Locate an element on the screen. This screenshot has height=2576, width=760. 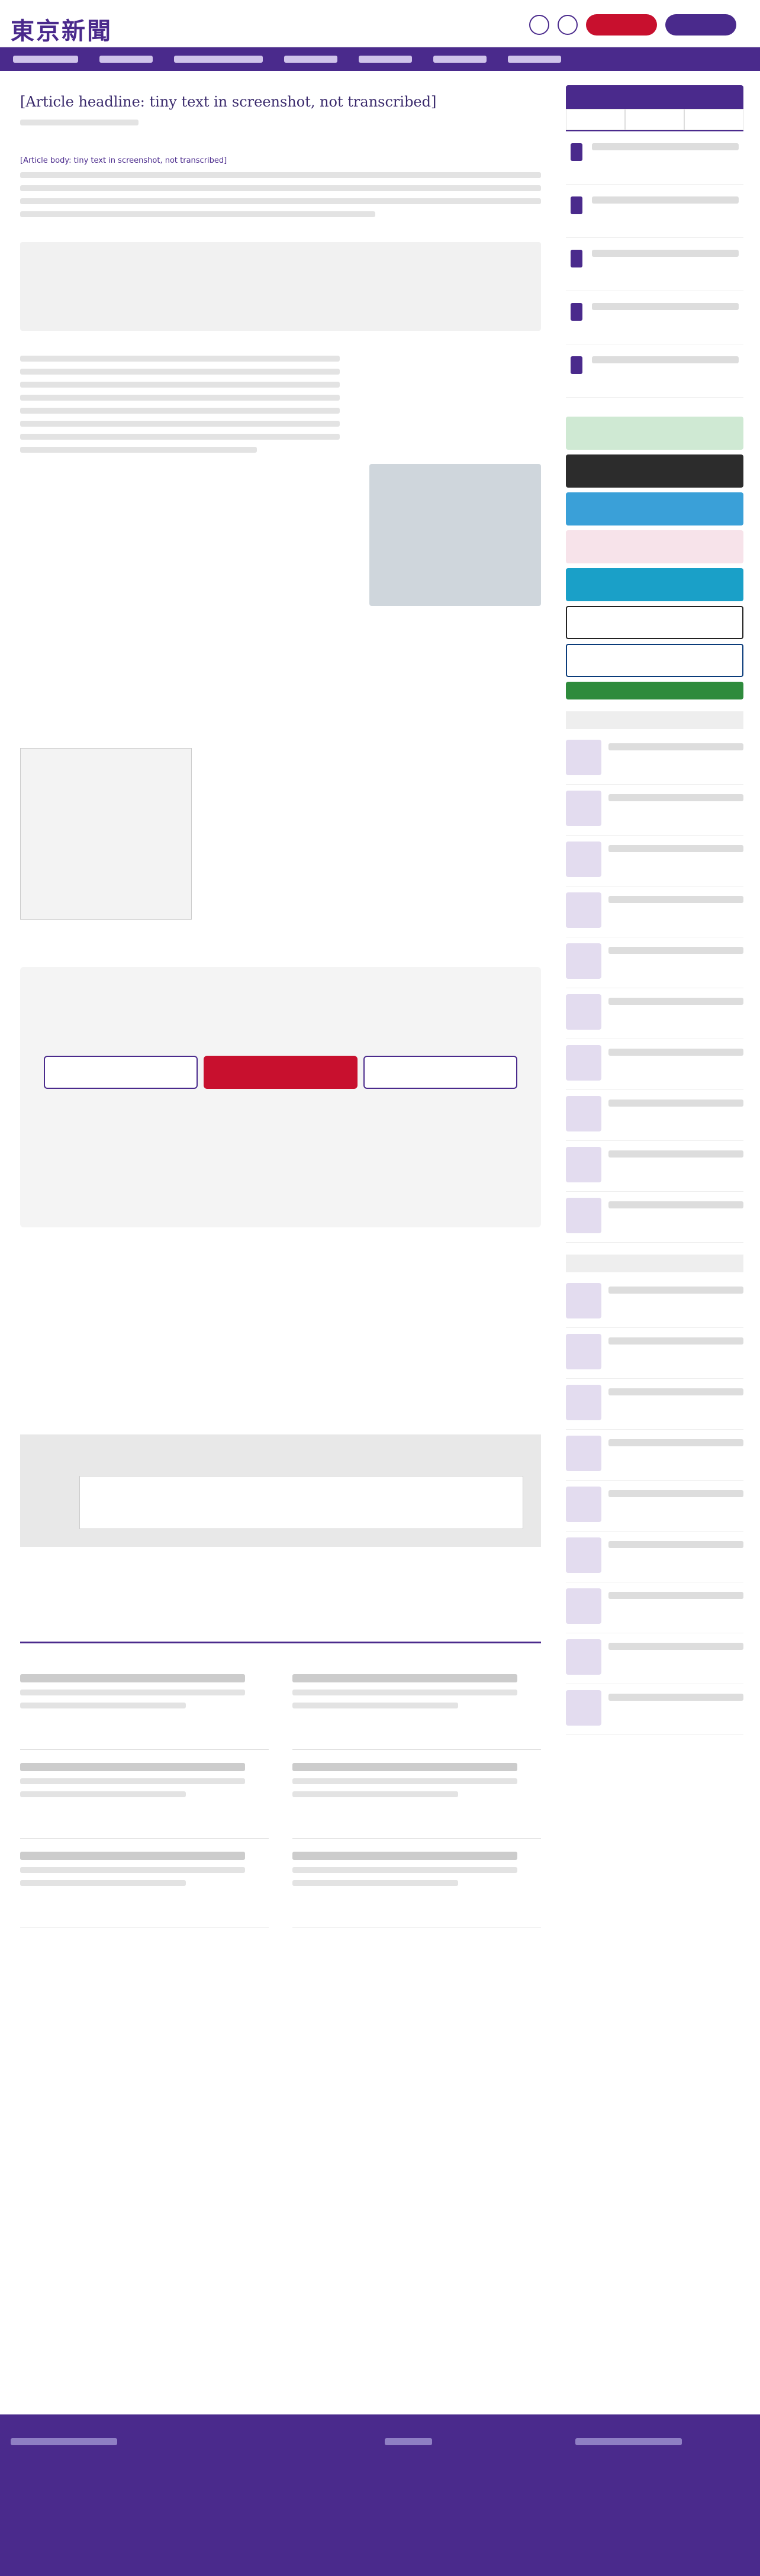
login-button is located at coordinates (700, 25).